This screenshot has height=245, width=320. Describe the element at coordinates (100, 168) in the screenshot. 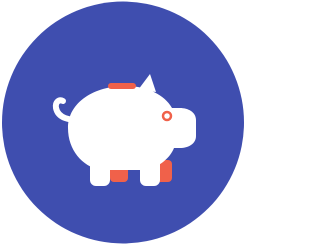

I see `pig-front-leg-left` at that location.